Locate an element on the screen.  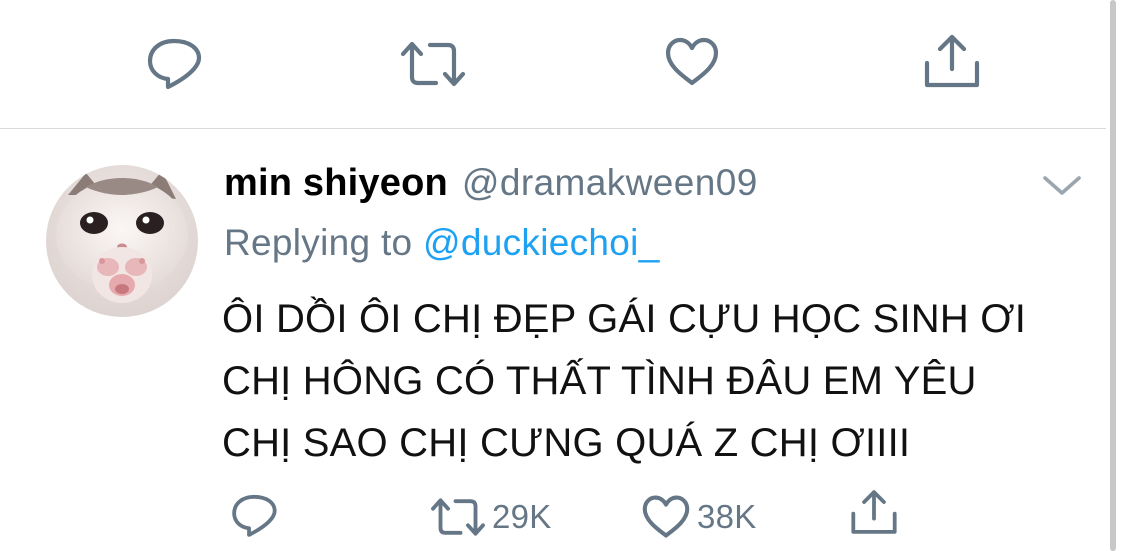
cat-avatar-image is located at coordinates (122, 241).